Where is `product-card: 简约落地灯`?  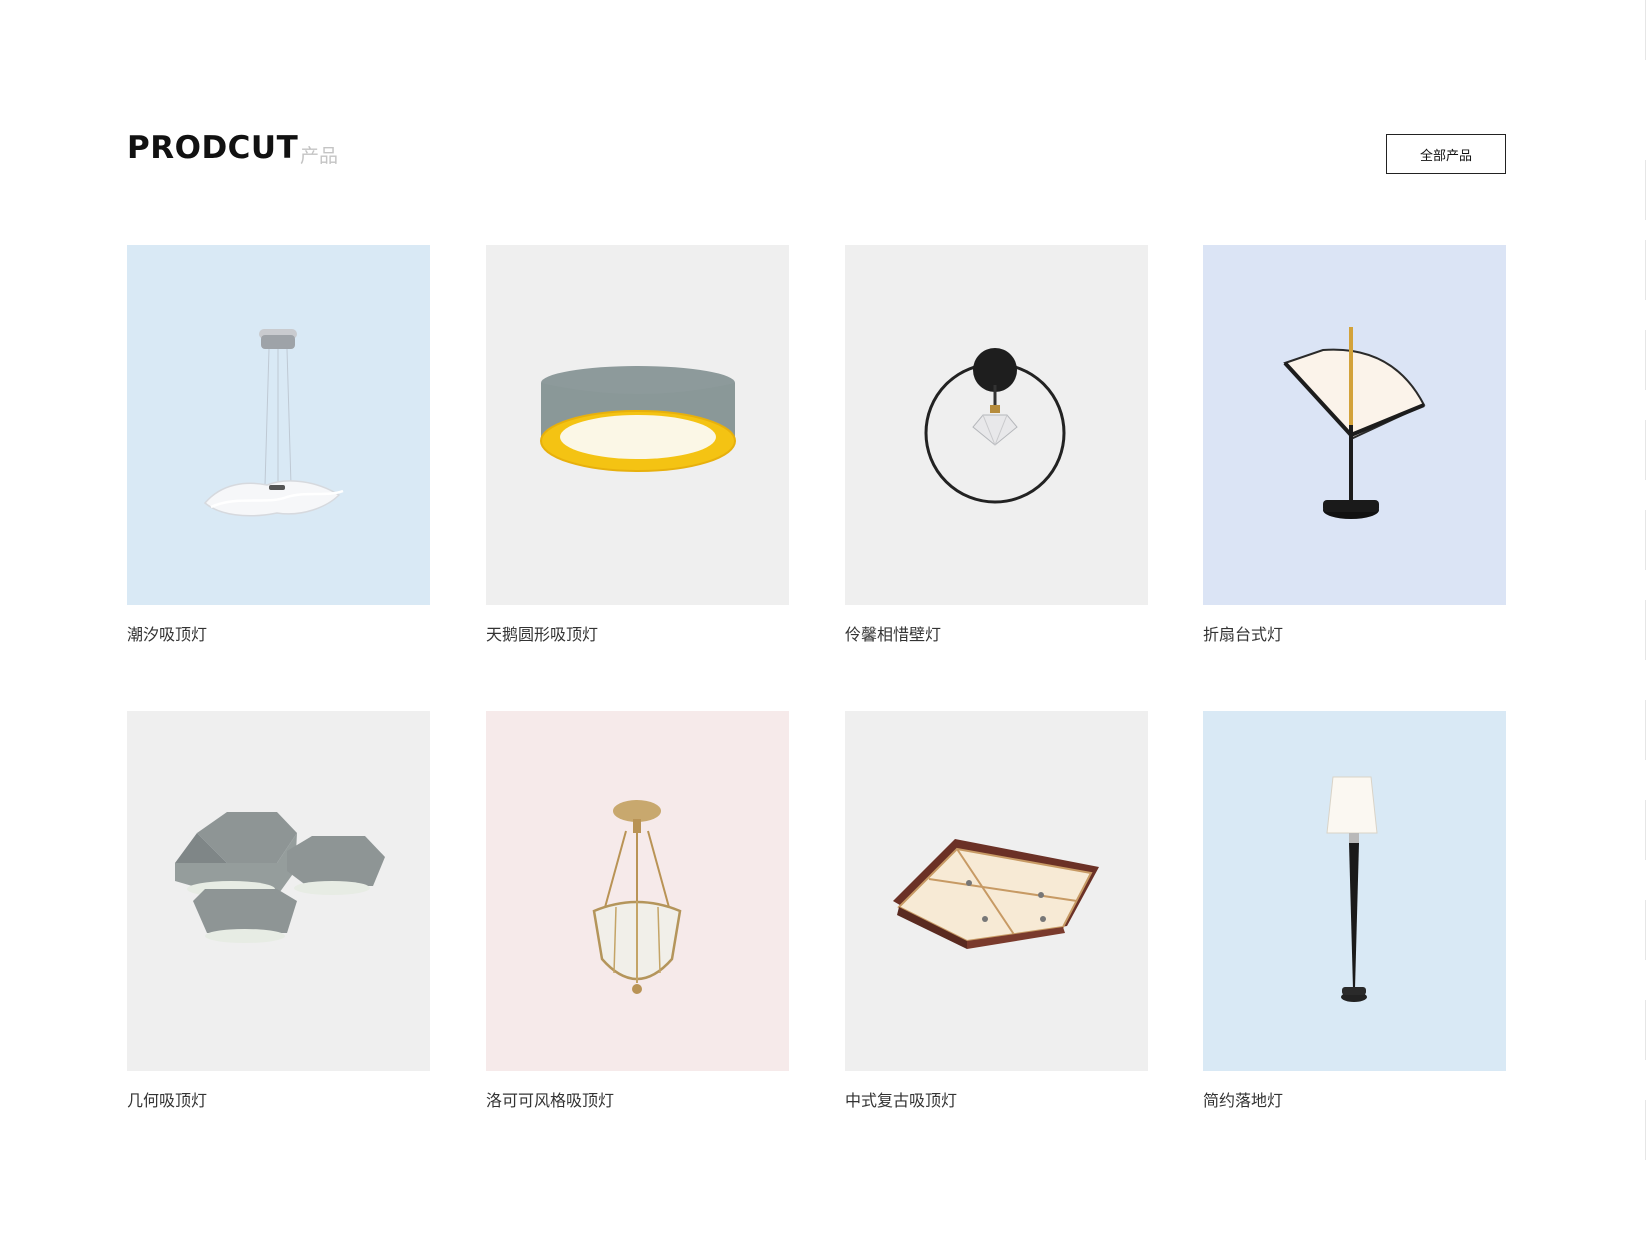 product-card: 简约落地灯 is located at coordinates (1354, 911).